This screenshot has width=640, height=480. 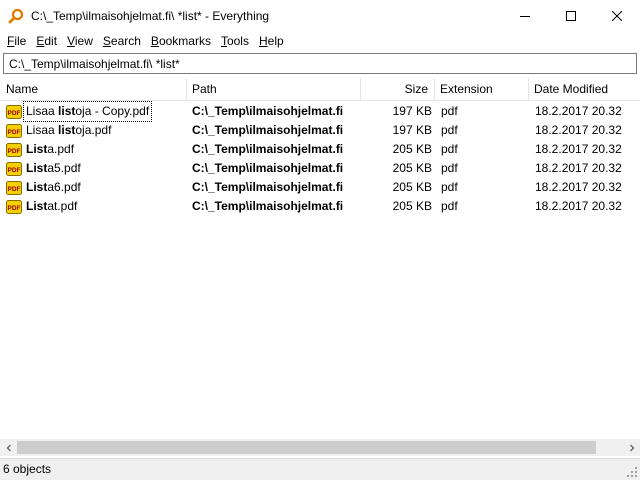 What do you see at coordinates (271, 41) in the screenshot?
I see `menu-help: Help` at bounding box center [271, 41].